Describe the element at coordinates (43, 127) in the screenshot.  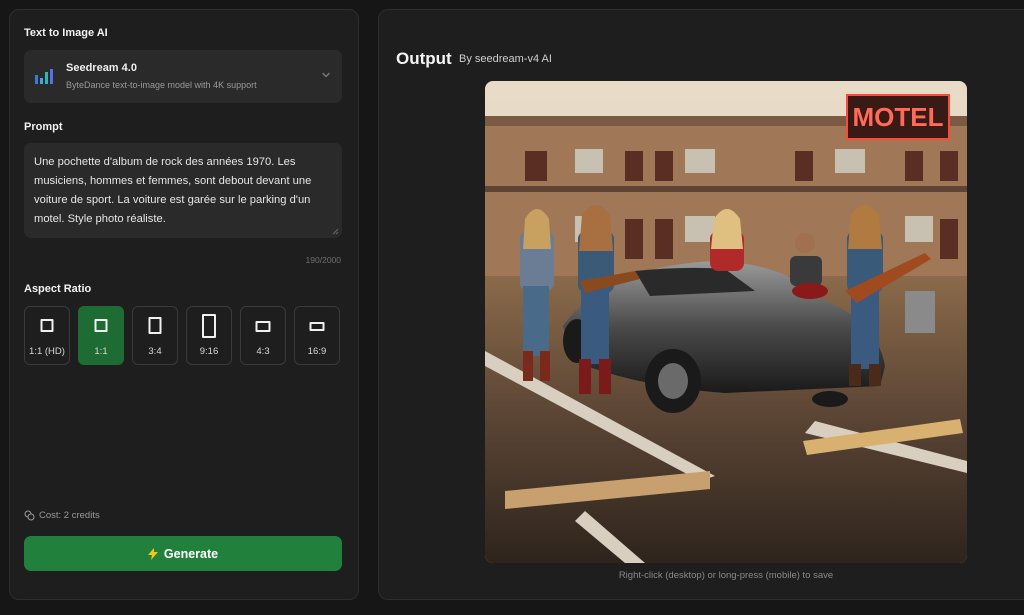
I see `prompt-title: Prompt` at that location.